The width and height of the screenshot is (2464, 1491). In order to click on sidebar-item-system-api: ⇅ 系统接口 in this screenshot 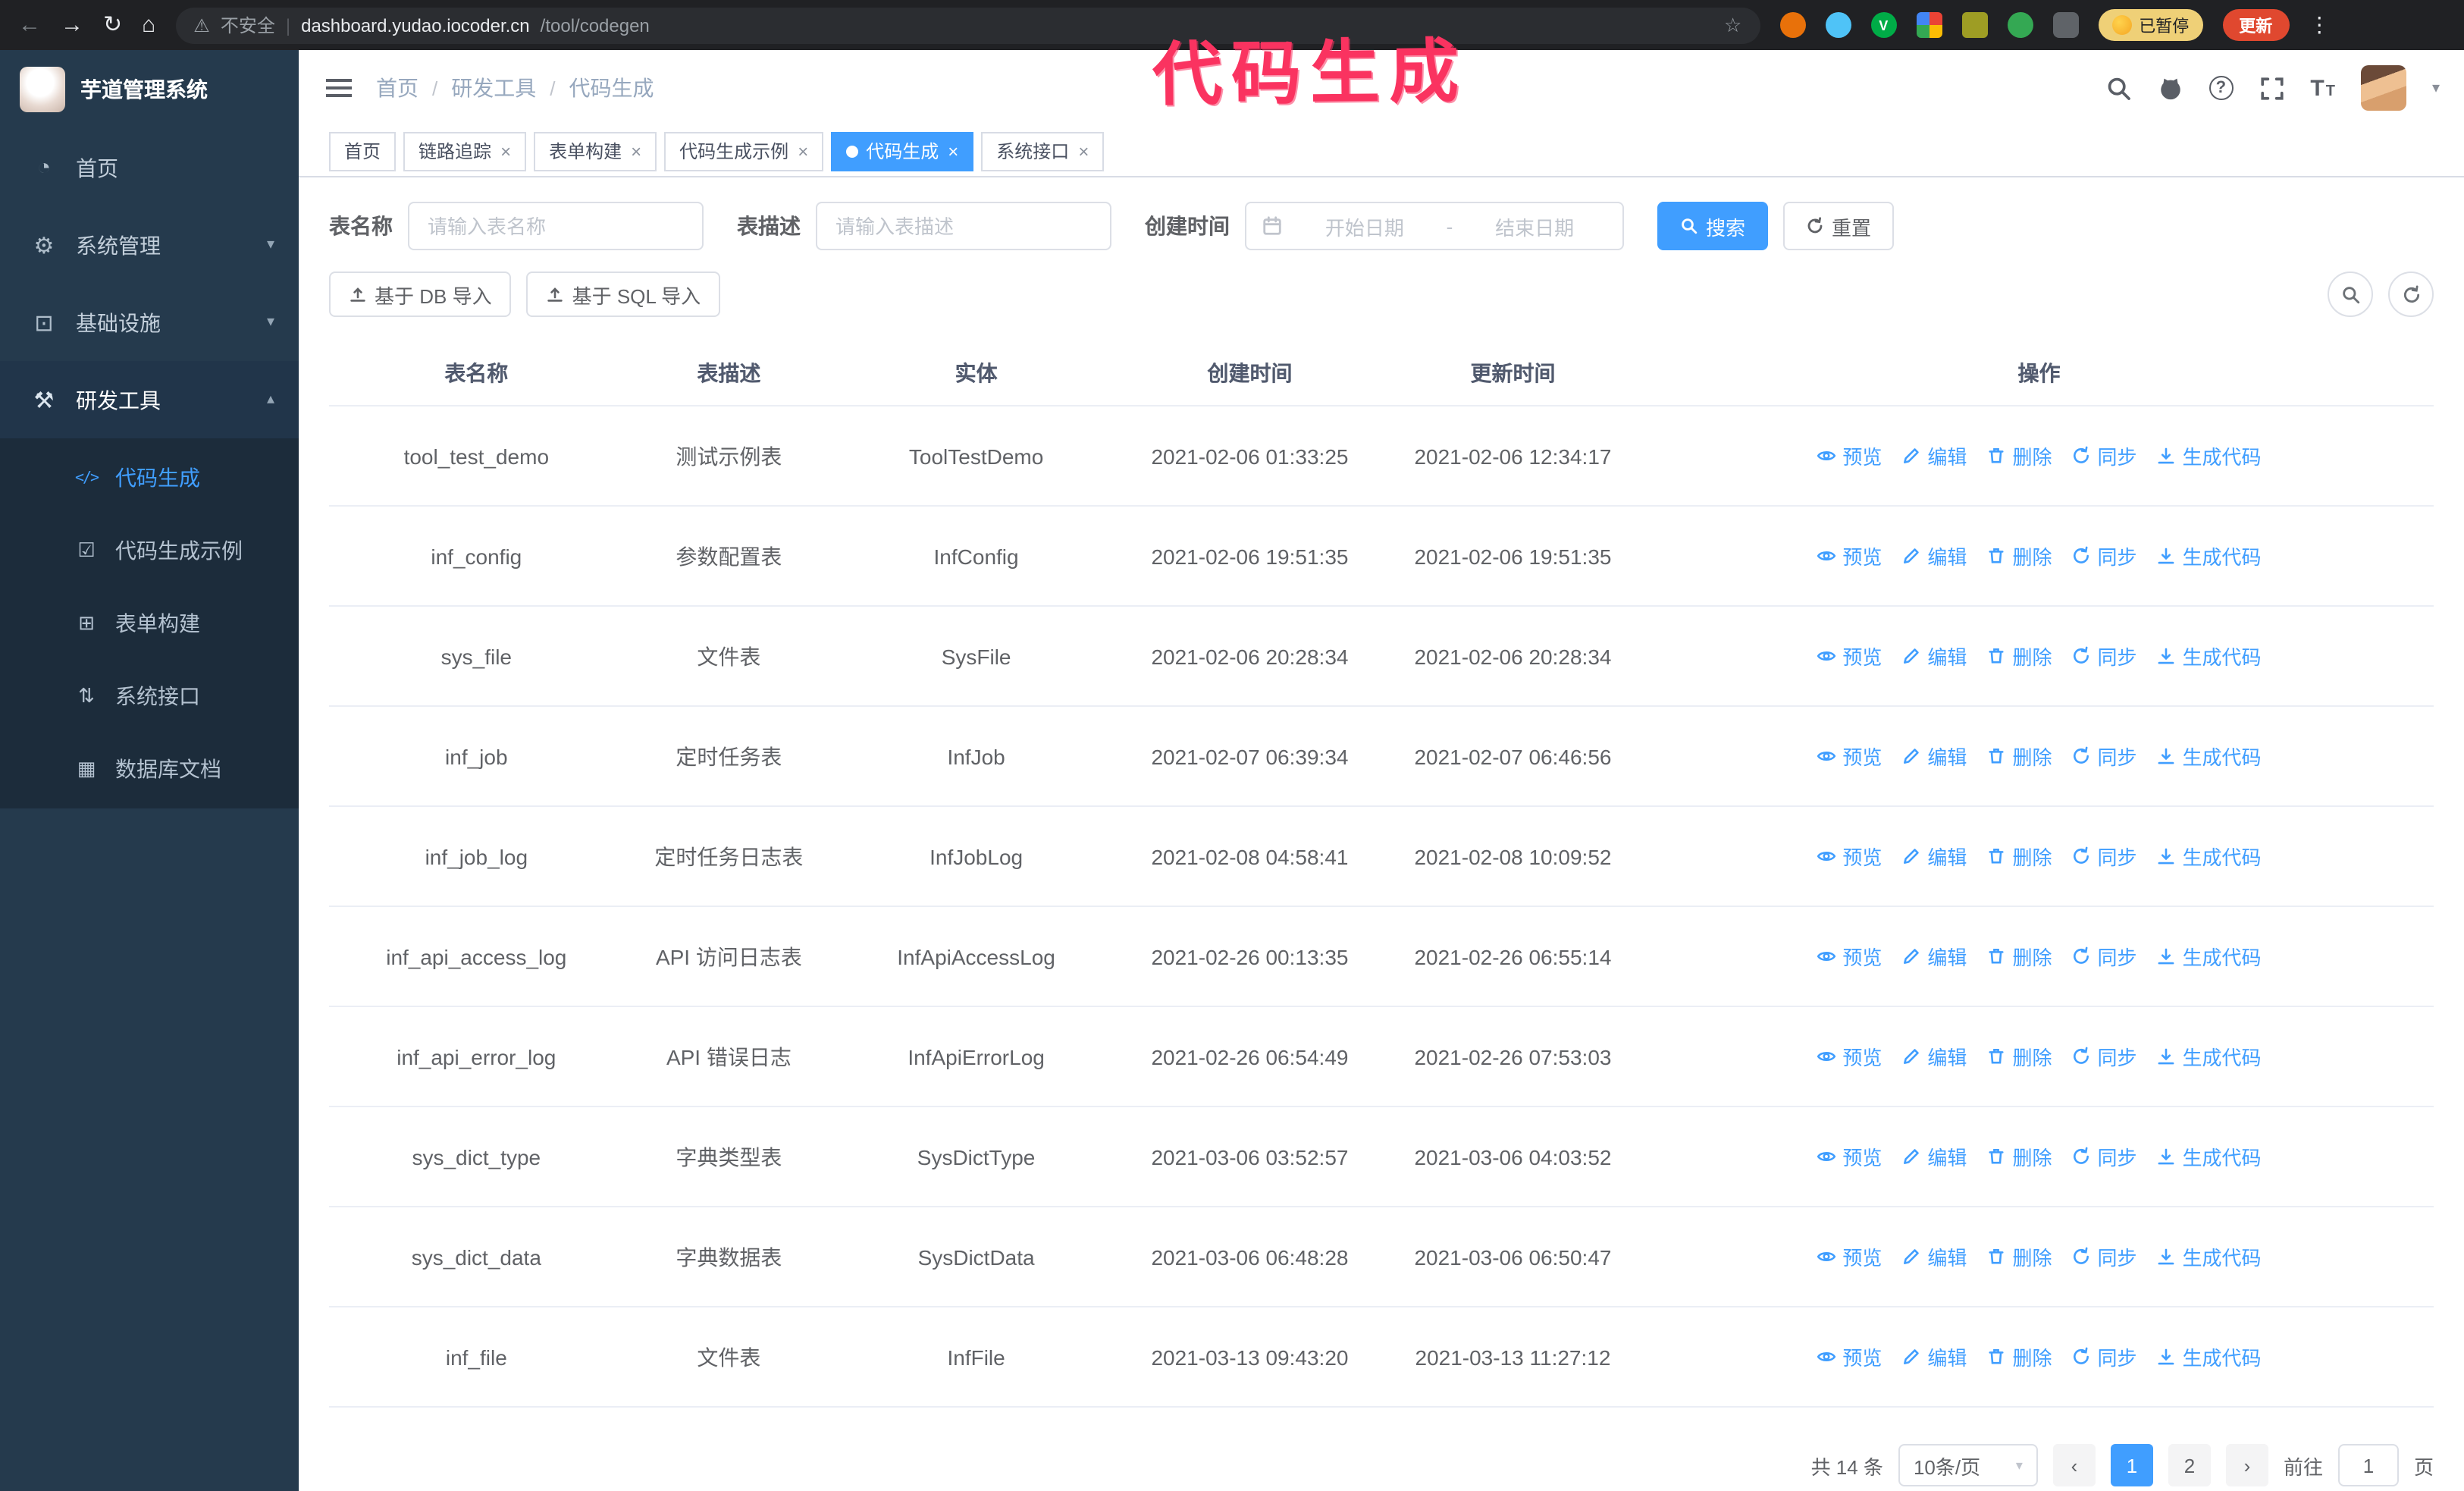, I will do `click(150, 696)`.